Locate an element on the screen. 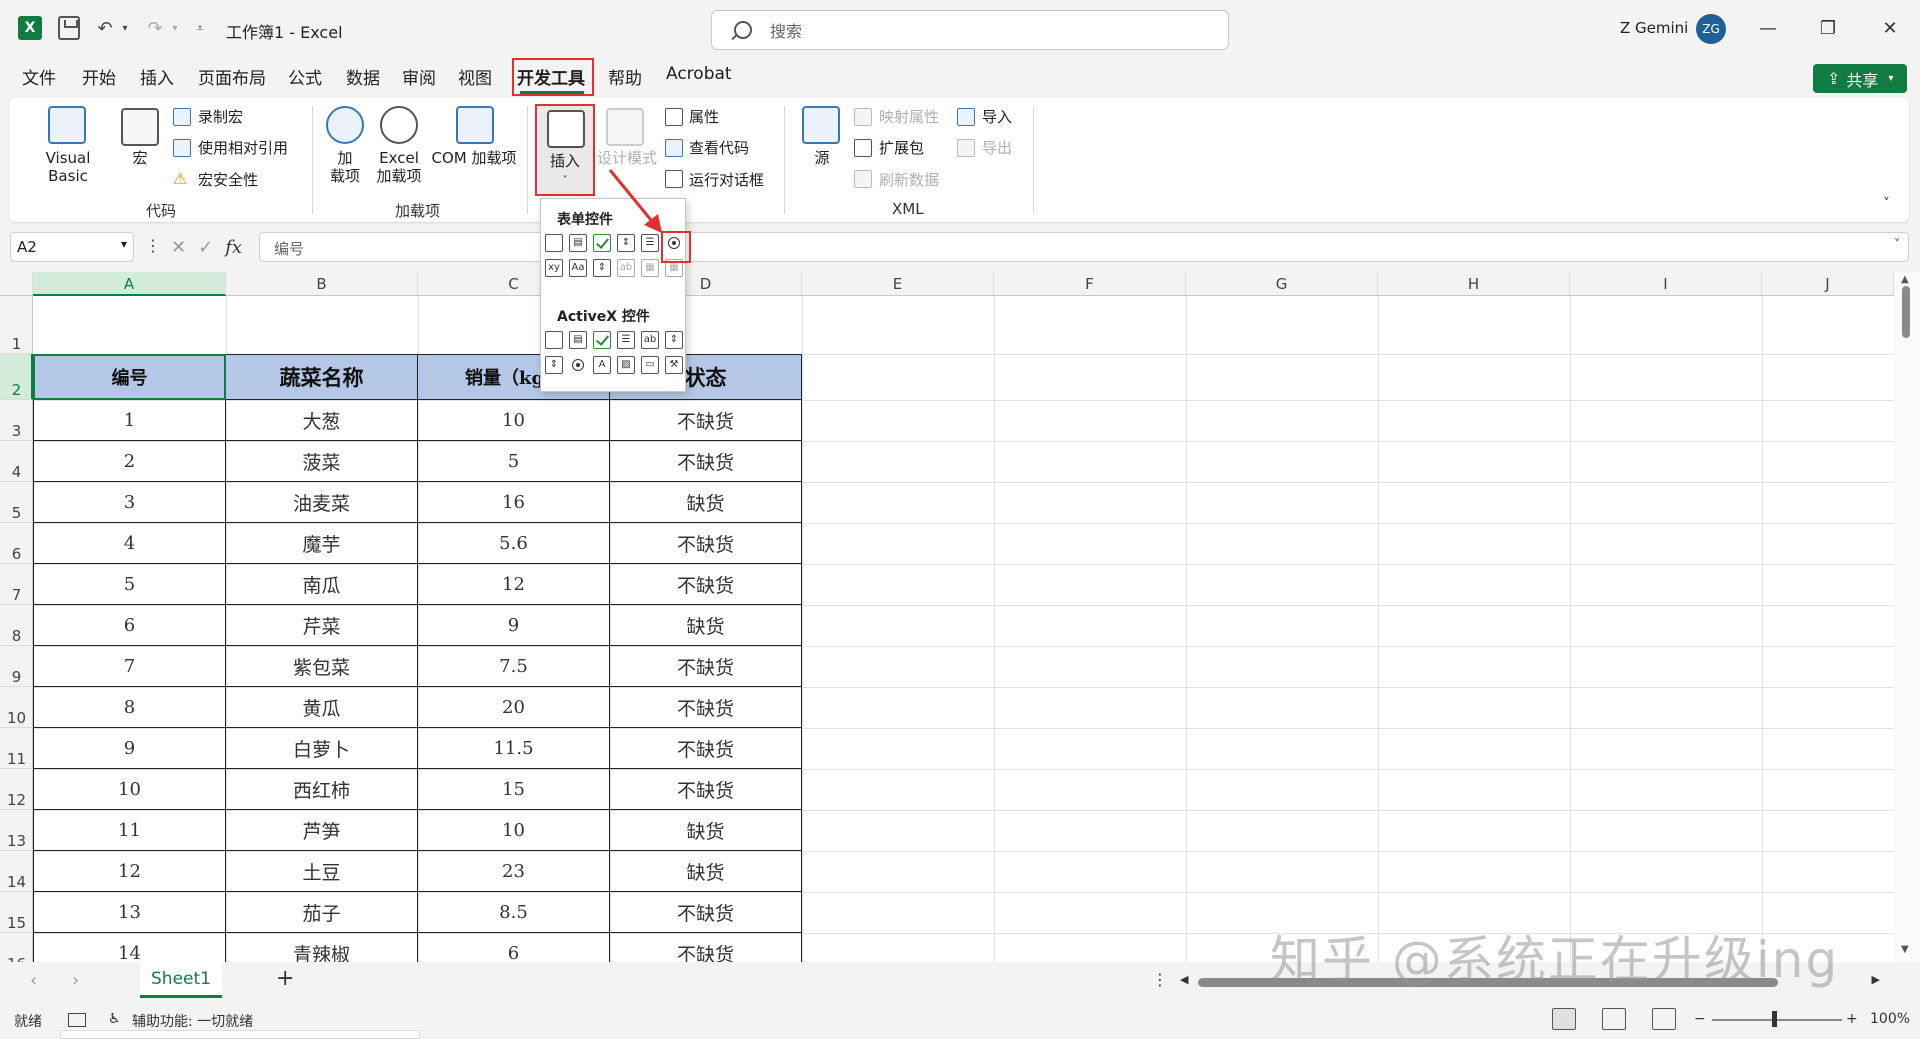  xml-source-button: 源 is located at coordinates (822, 158).